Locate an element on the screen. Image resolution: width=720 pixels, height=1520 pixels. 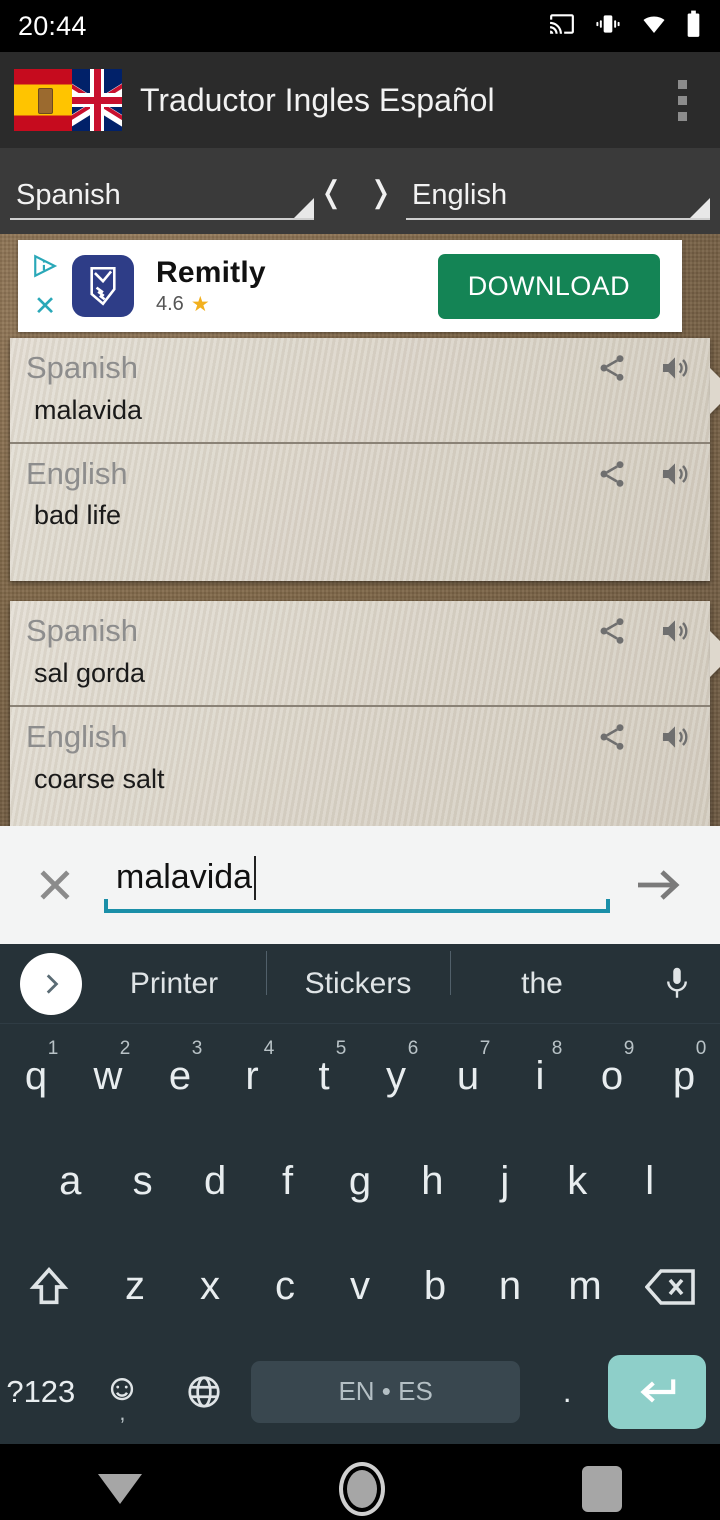
result-card: Spanish sal gorda English coarse salt is located at coordinates (360, 713).